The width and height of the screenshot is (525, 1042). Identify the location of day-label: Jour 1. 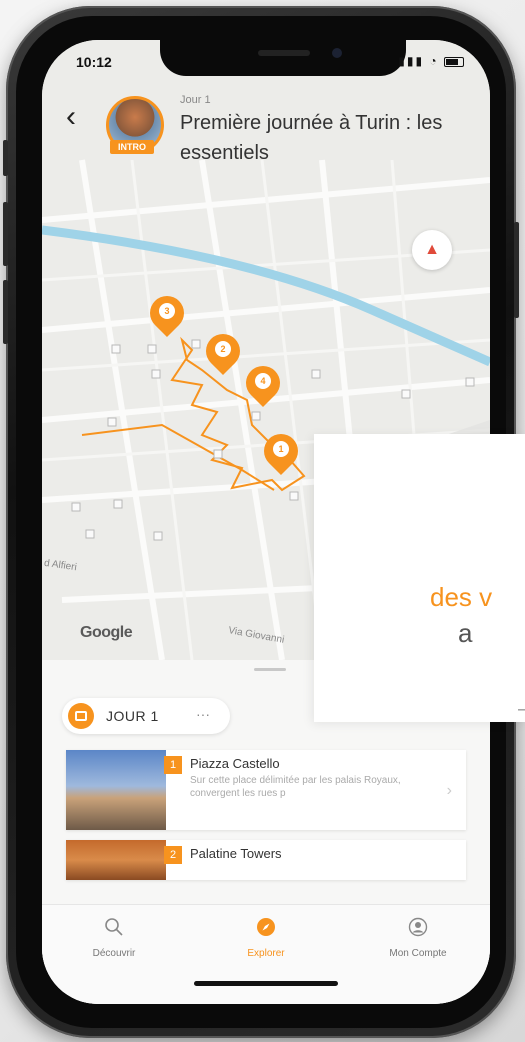
(195, 100).